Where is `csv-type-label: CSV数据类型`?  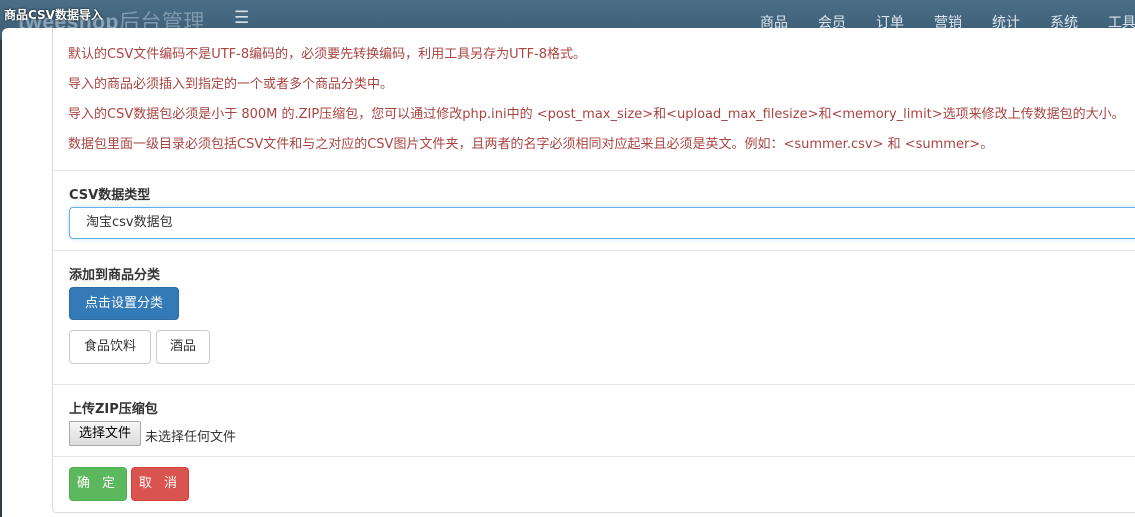 csv-type-label: CSV数据类型 is located at coordinates (110, 195).